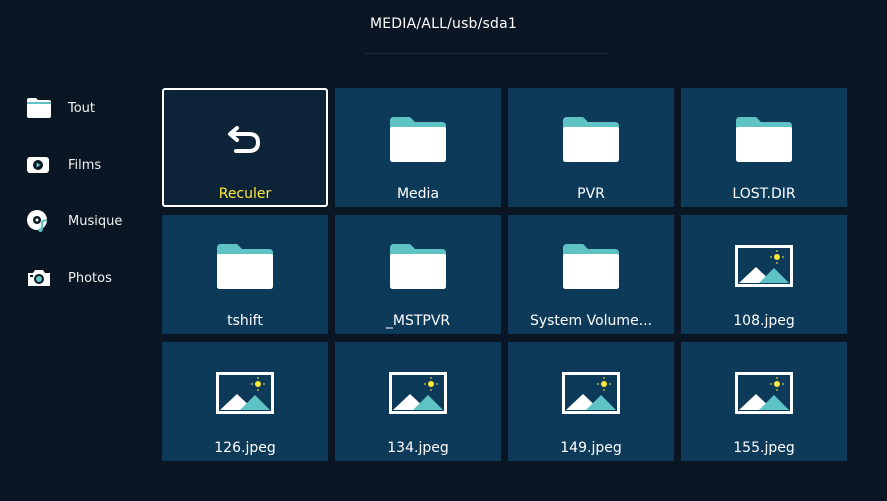 This screenshot has height=501, width=887. Describe the element at coordinates (764, 448) in the screenshot. I see `tile-label: 155.jpeg` at that location.